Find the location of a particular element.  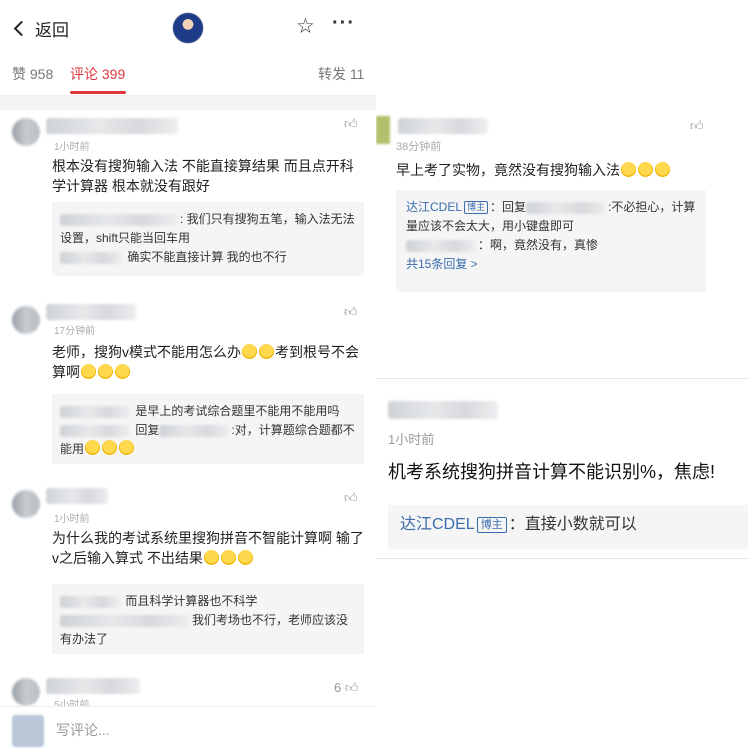

back-button: 返回 is located at coordinates (40, 28).